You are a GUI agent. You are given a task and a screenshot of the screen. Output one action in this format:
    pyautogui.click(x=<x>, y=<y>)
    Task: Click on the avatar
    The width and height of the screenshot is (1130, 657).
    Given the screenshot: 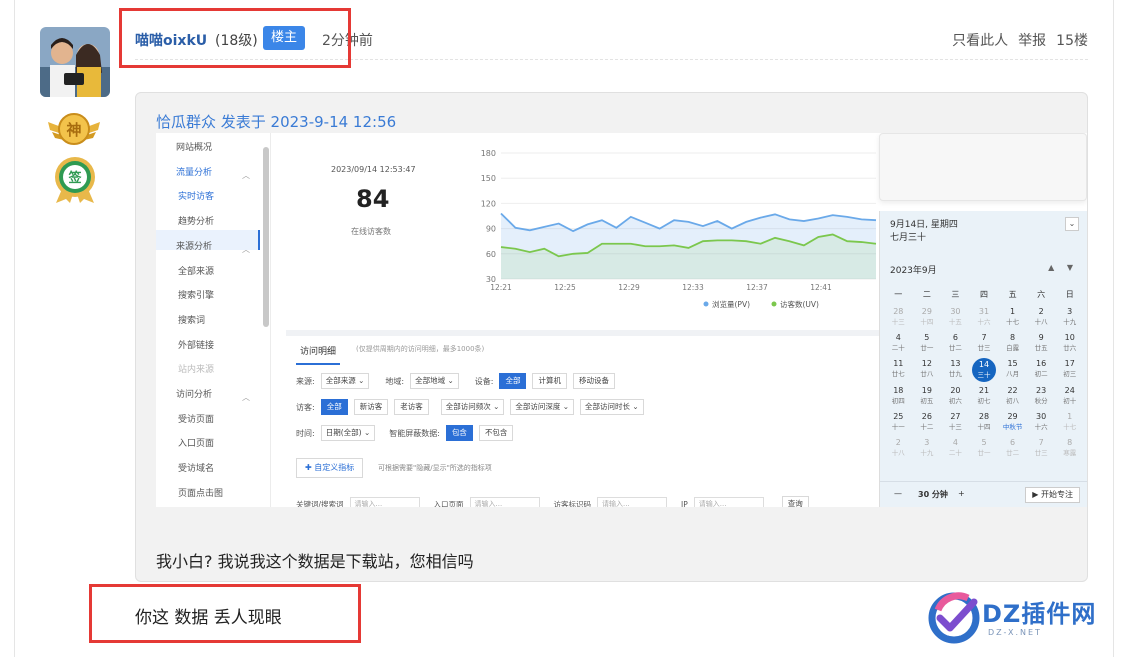 What is the action you would take?
    pyautogui.click(x=75, y=62)
    